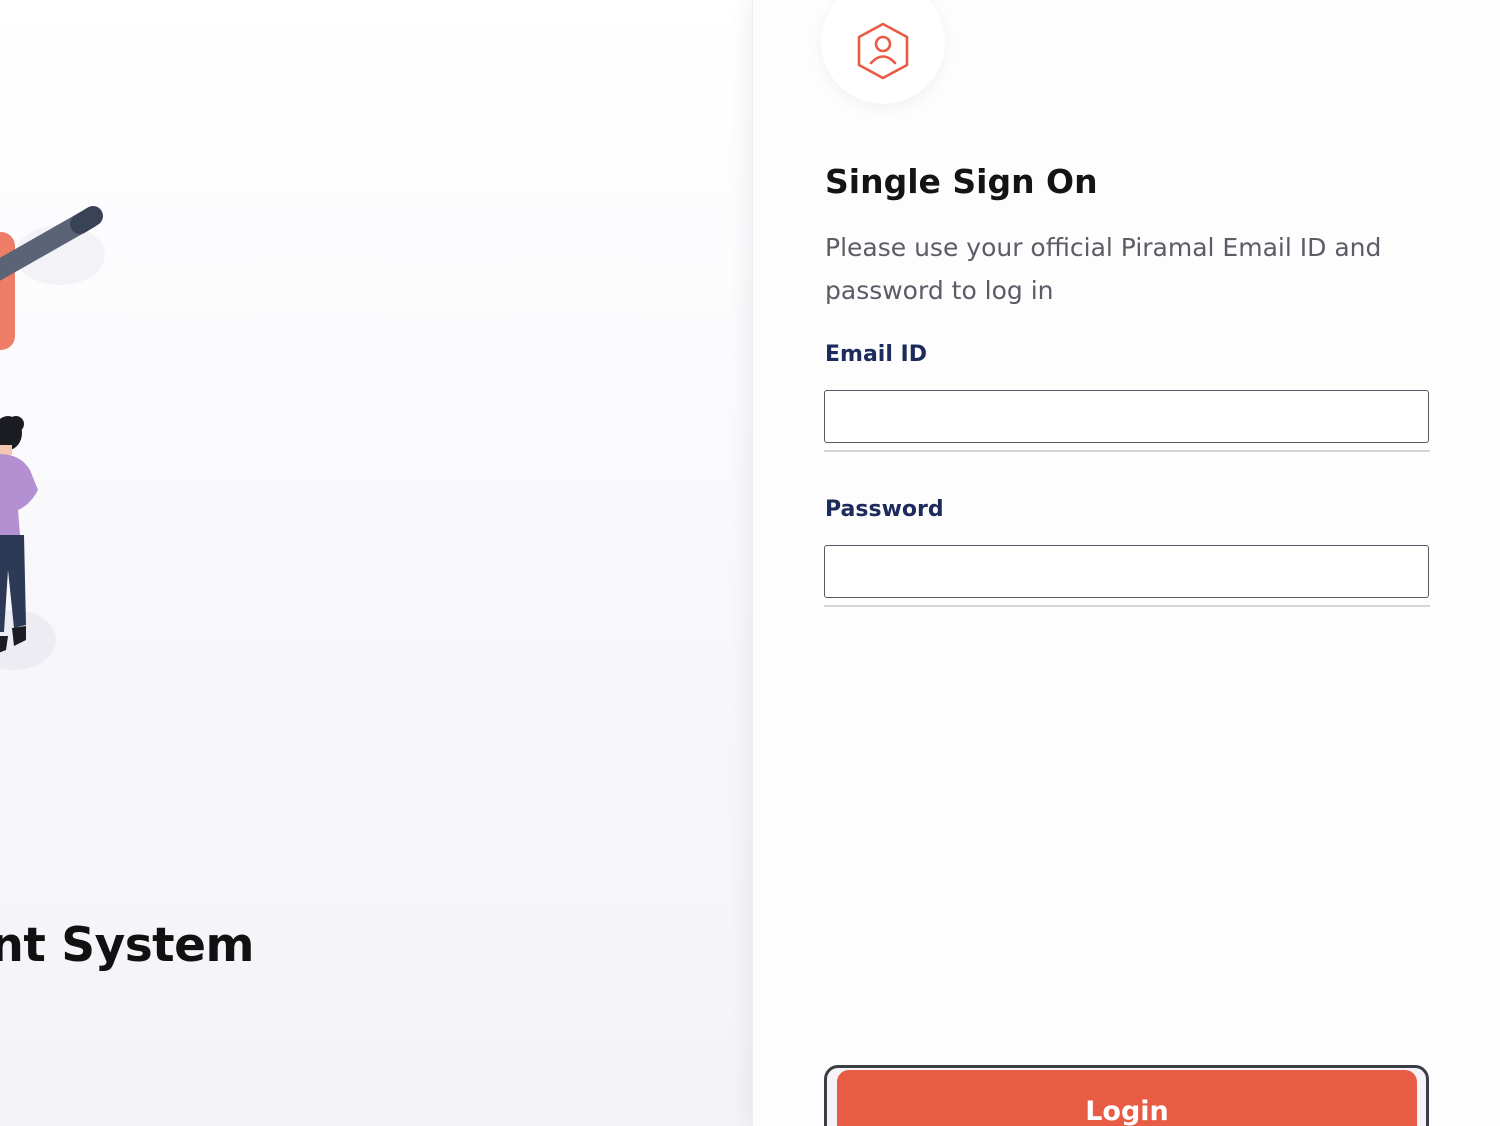  I want to click on email-underline, so click(1127, 451).